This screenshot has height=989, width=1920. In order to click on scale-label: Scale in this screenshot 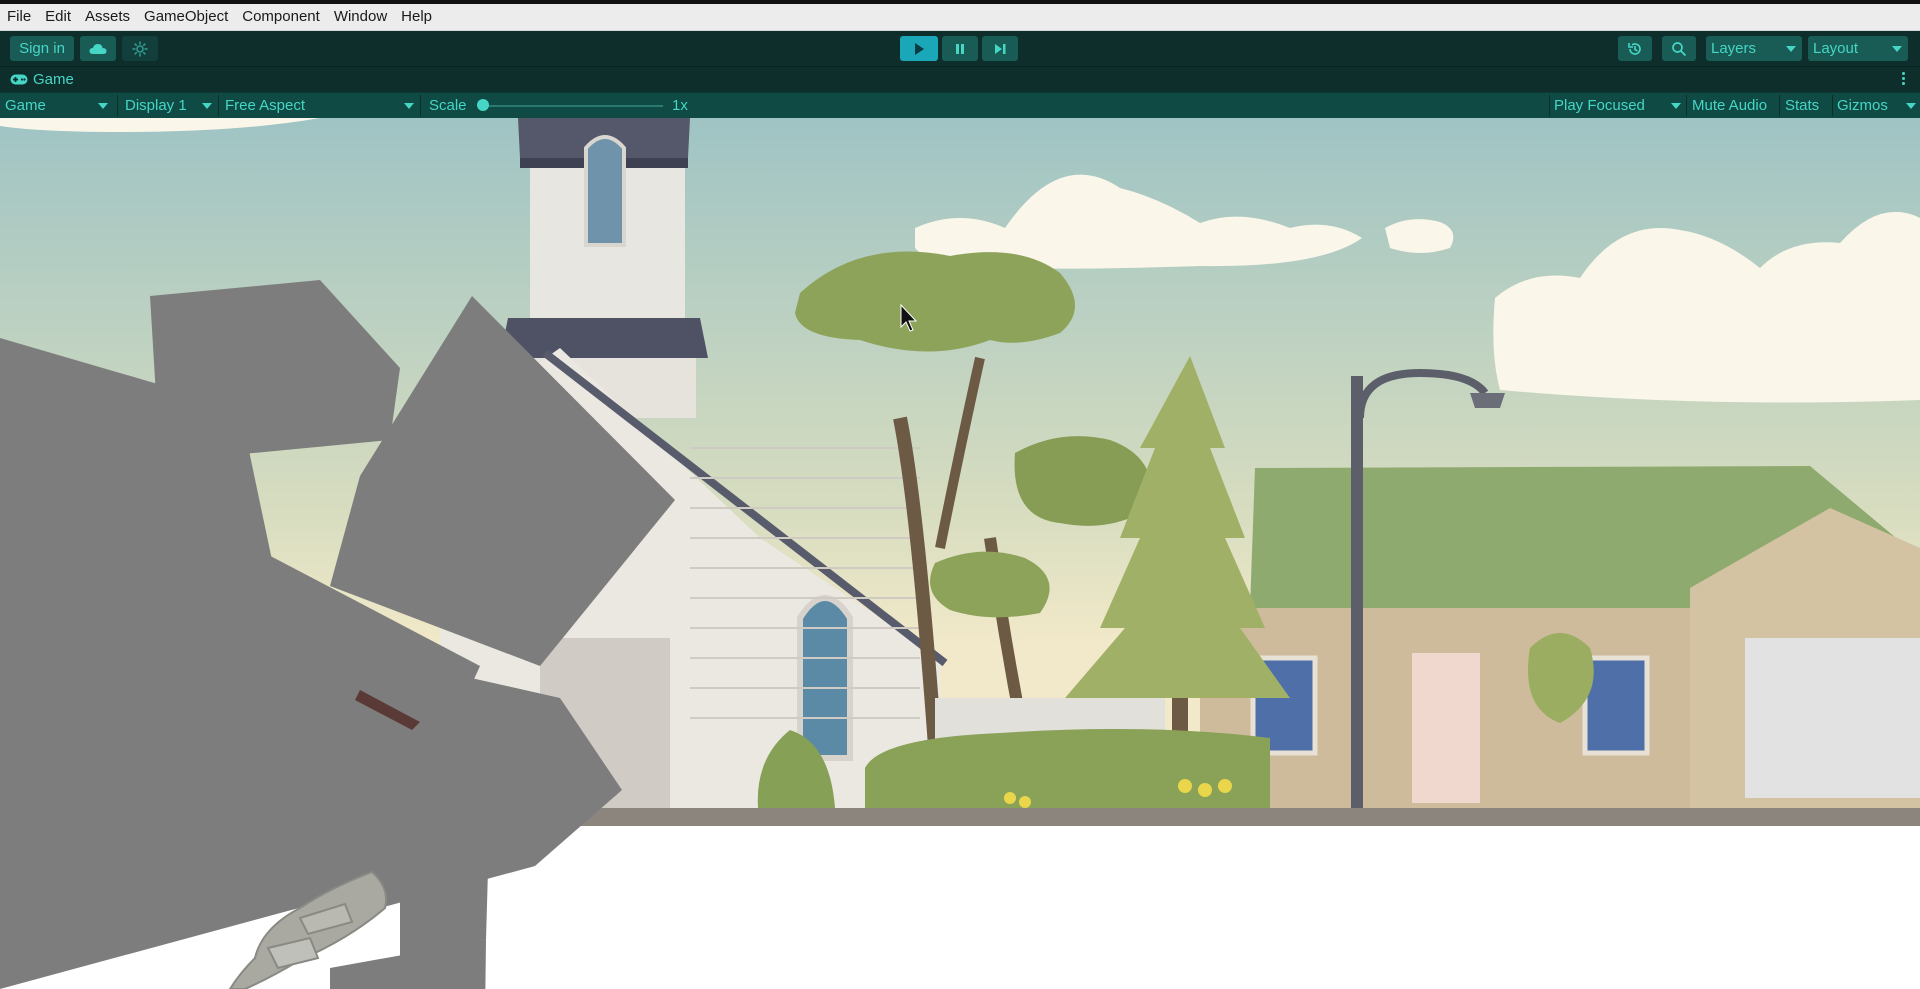, I will do `click(448, 105)`.